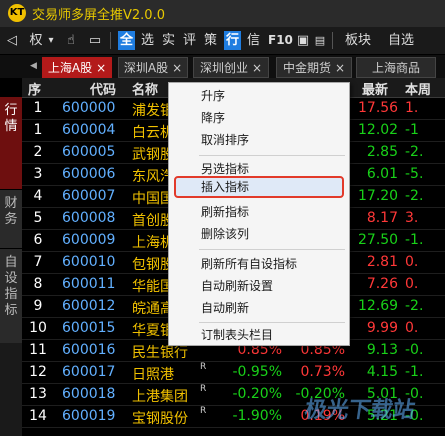 The width and height of the screenshot is (445, 436). I want to click on tab-label: 上海A股, so click(70, 68).